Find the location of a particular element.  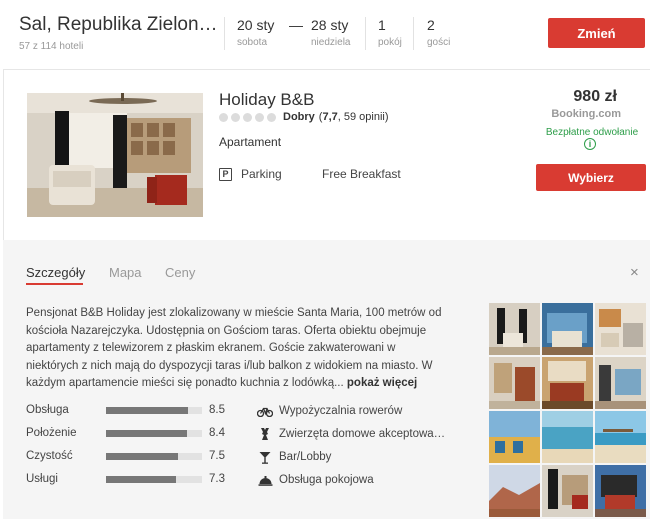

facility-bar: Bar/Lobby is located at coordinates (294, 457).